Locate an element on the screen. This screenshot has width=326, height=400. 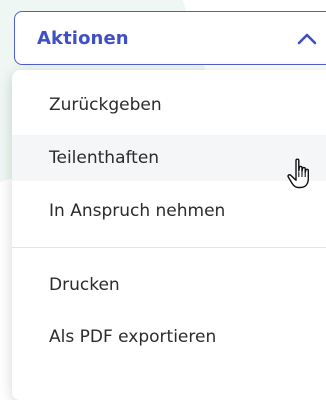
menu-item-in-anspruch-nehmen: In Anspruch nehmen is located at coordinates (169, 211).